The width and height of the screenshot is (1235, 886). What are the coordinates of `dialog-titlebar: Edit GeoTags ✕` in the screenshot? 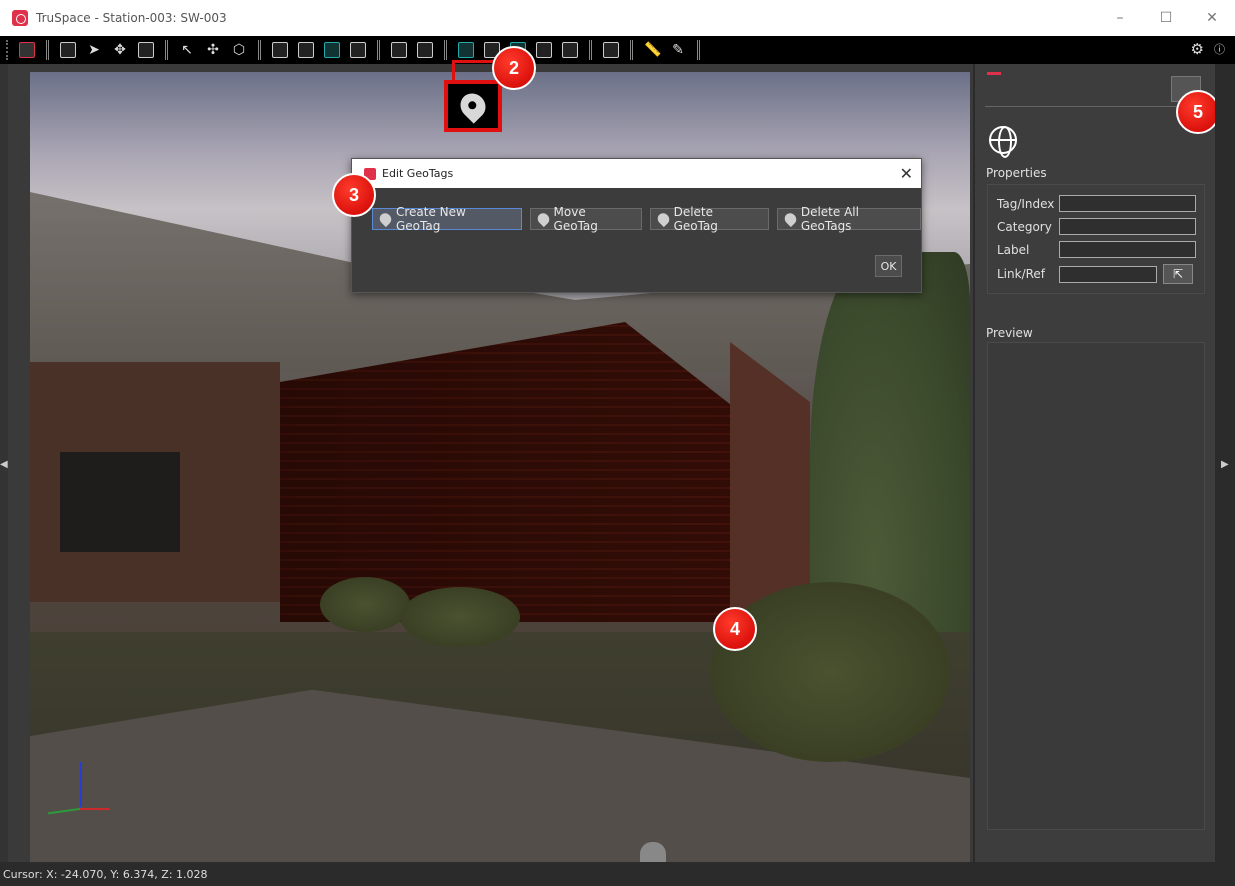 It's located at (636, 173).